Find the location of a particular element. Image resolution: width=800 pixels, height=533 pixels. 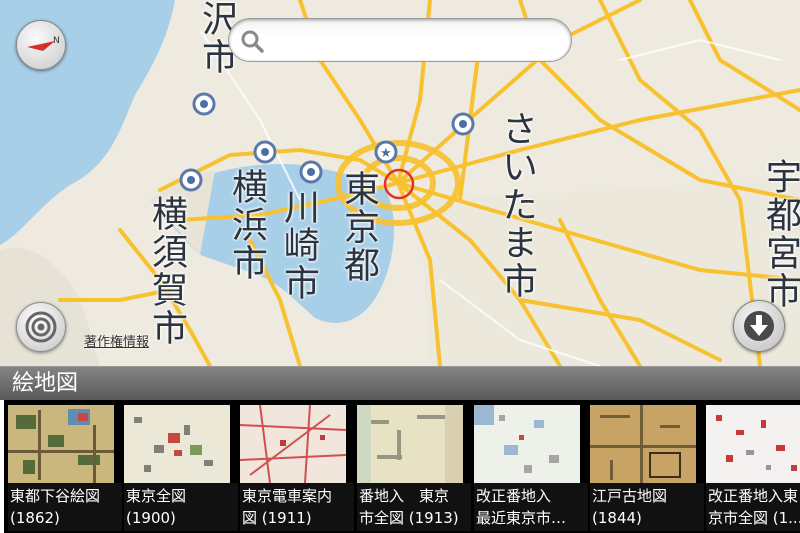

panel-header: 絵地図 is located at coordinates (400, 383).